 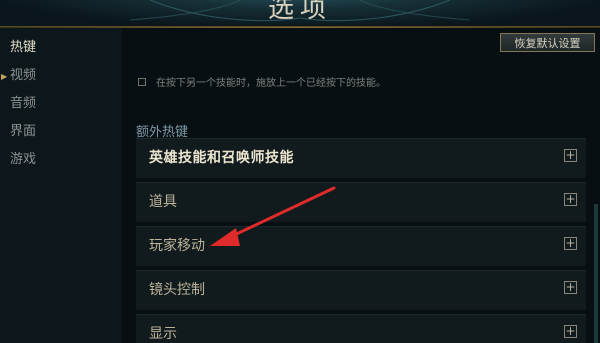 I want to click on row-camera-control: 镜头控制 +, so click(x=361, y=290).